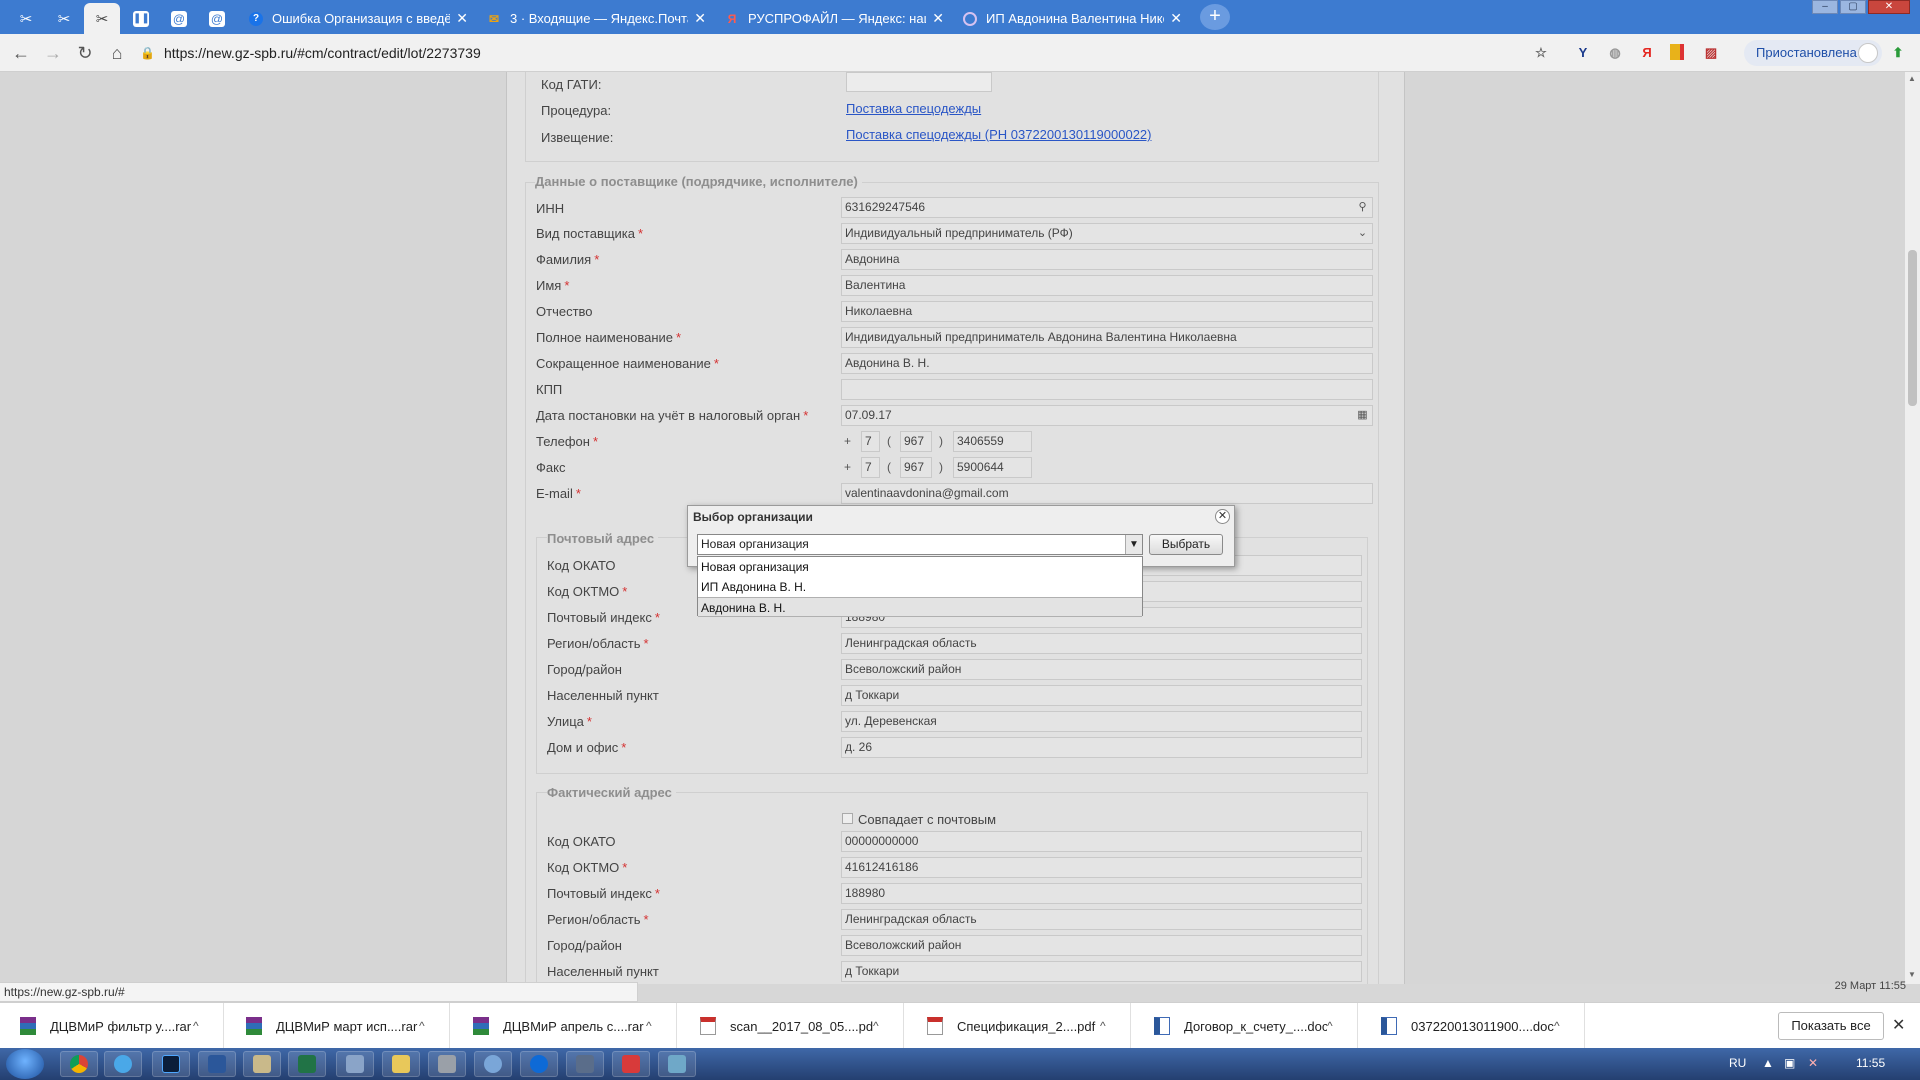  What do you see at coordinates (1101, 867) in the screenshot?
I see `actual-oktmo-field: 41612416186` at bounding box center [1101, 867].